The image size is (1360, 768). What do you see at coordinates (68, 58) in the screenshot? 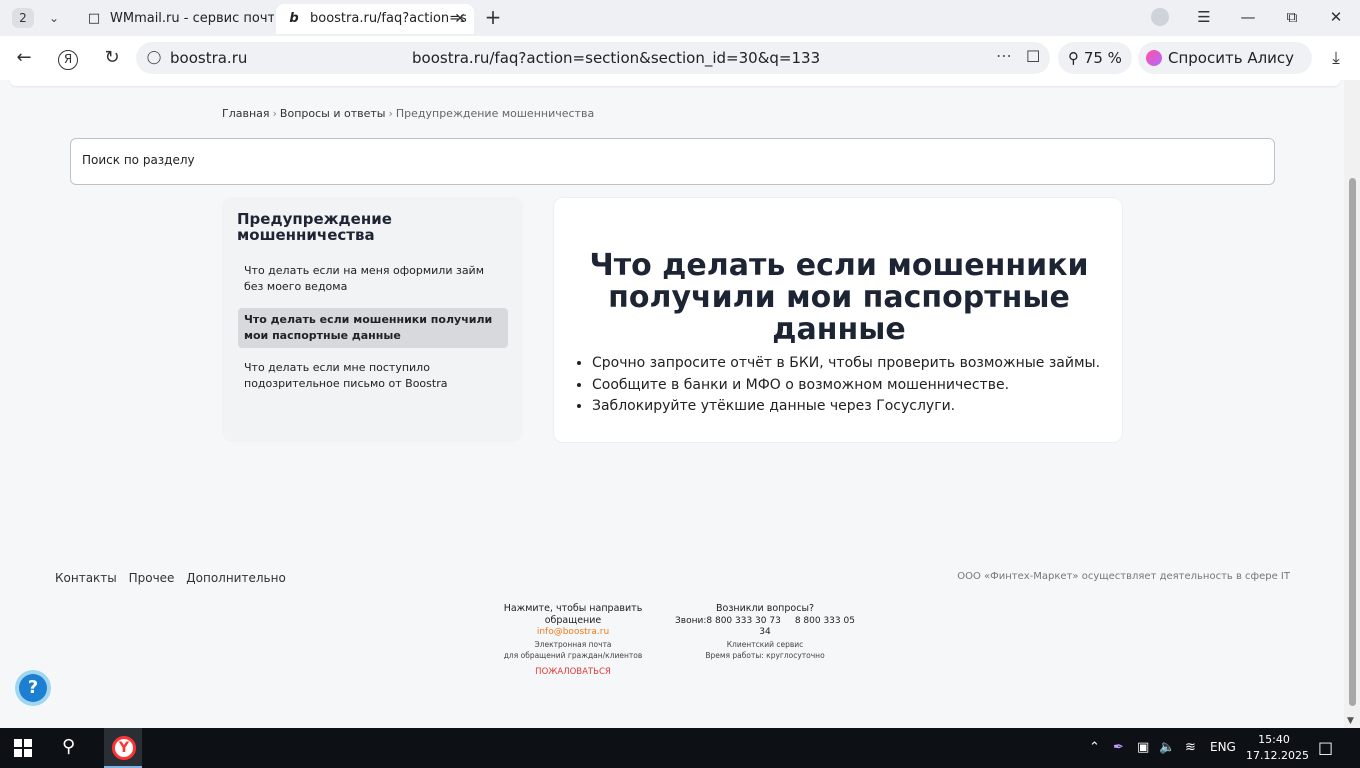
I see `yandex-logo-icon: Я` at bounding box center [68, 58].